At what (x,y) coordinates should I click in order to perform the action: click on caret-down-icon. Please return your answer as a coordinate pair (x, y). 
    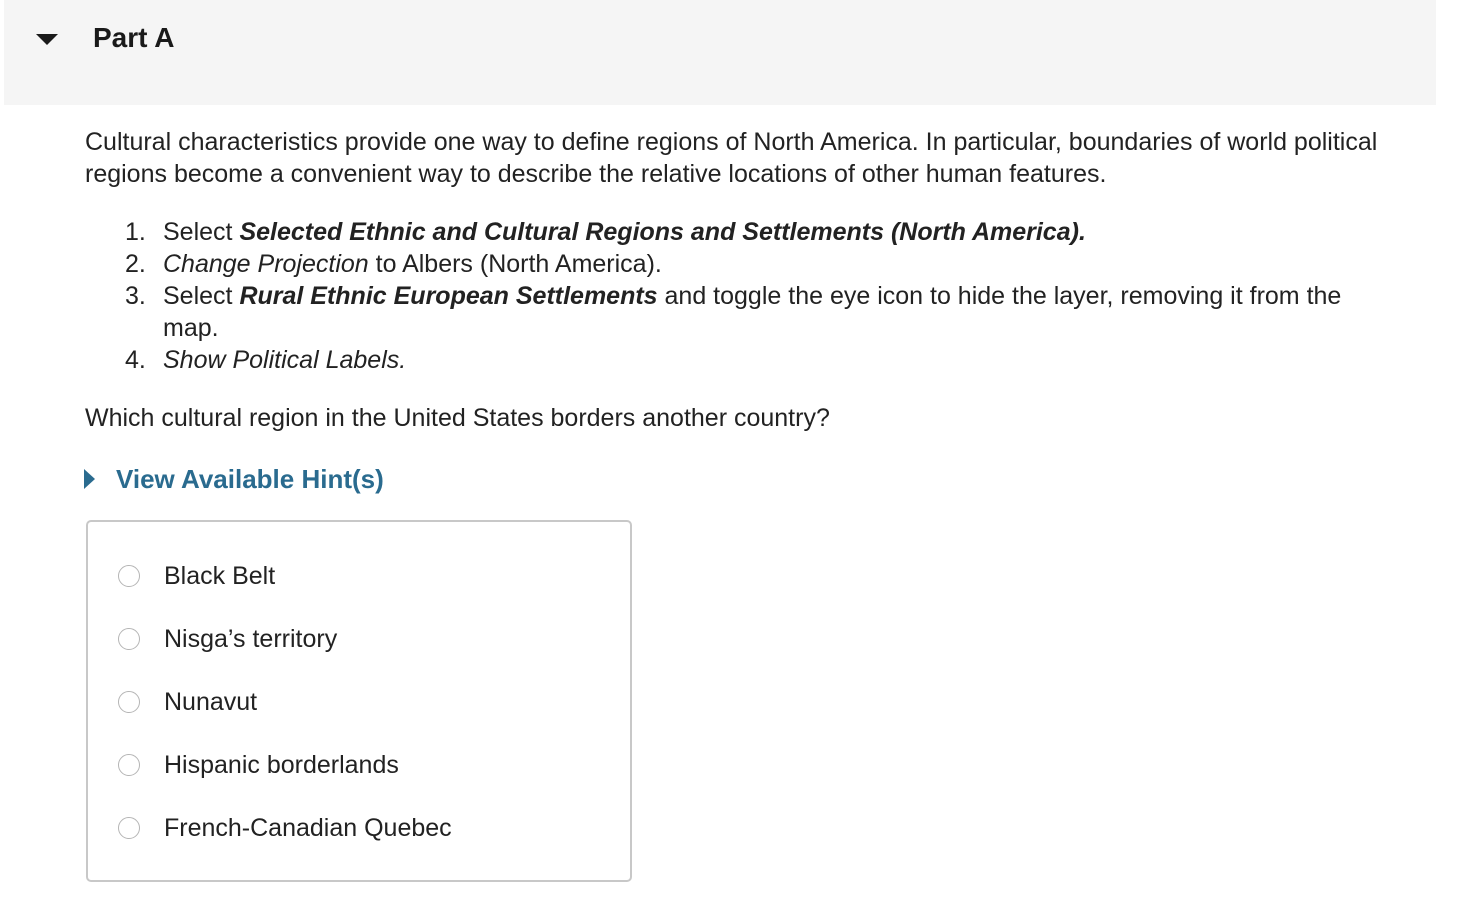
    Looking at the image, I should click on (47, 39).